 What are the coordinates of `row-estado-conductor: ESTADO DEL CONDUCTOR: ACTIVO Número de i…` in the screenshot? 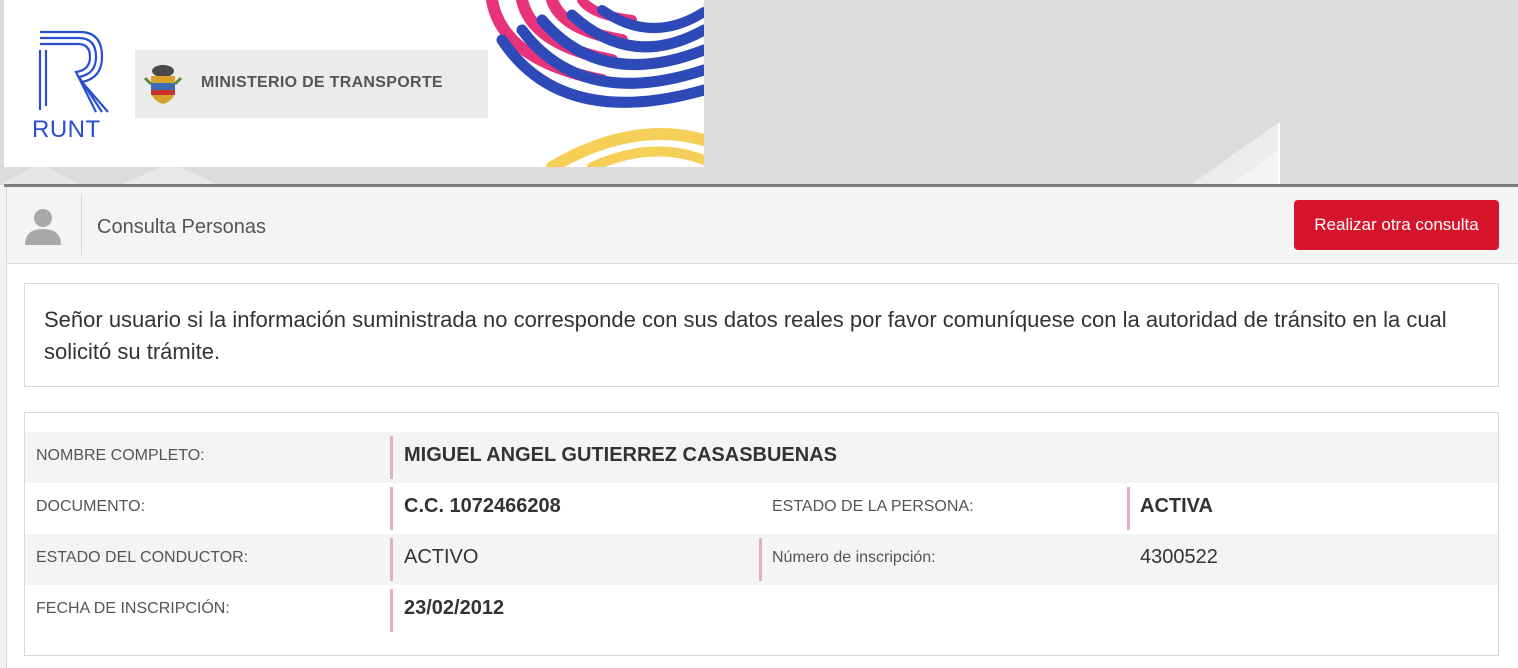 It's located at (761, 559).